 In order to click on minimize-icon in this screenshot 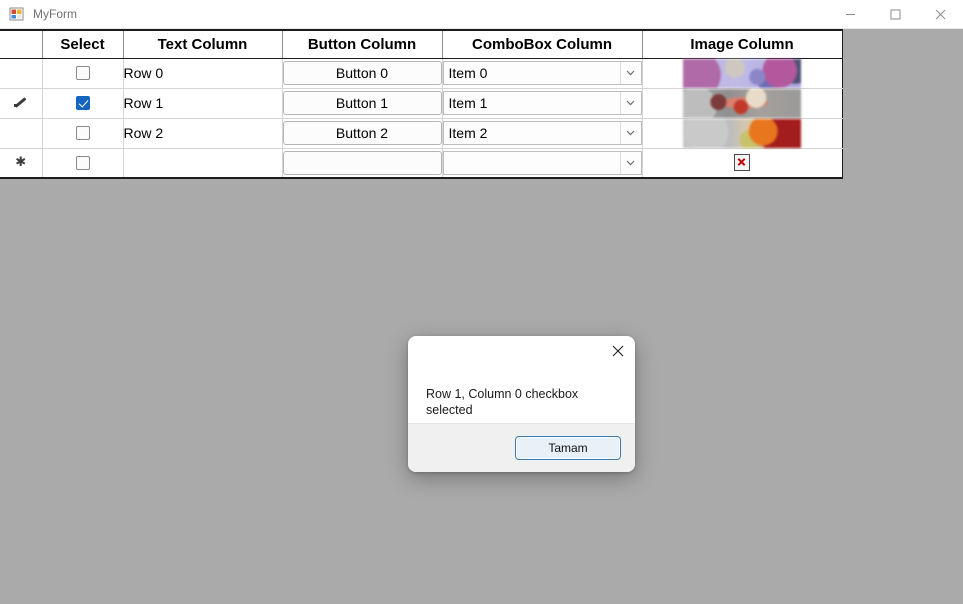, I will do `click(850, 14)`.